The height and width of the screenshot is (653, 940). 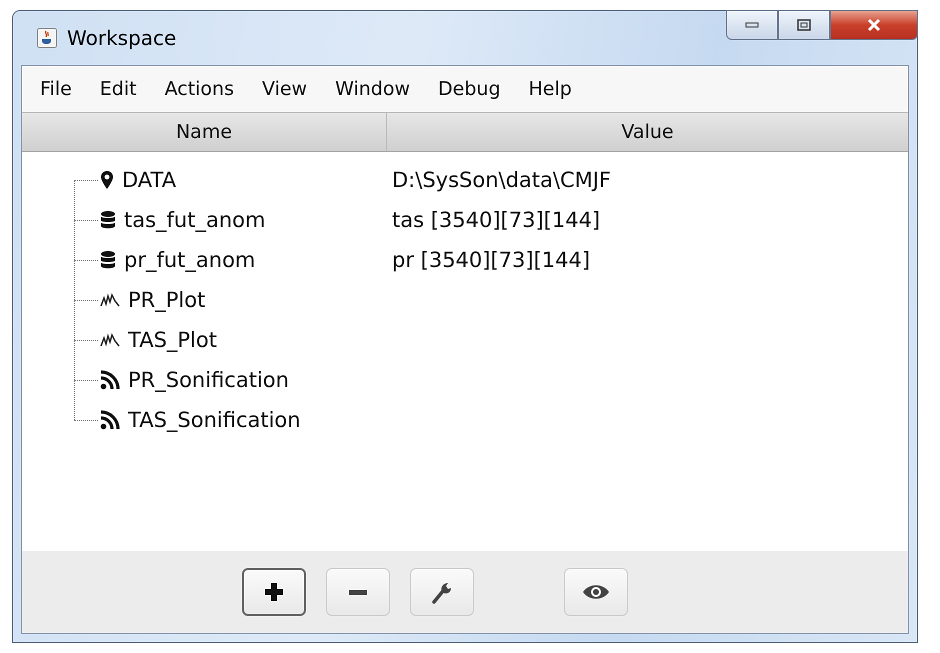 What do you see at coordinates (552, 89) in the screenshot?
I see `menu-item: Help` at bounding box center [552, 89].